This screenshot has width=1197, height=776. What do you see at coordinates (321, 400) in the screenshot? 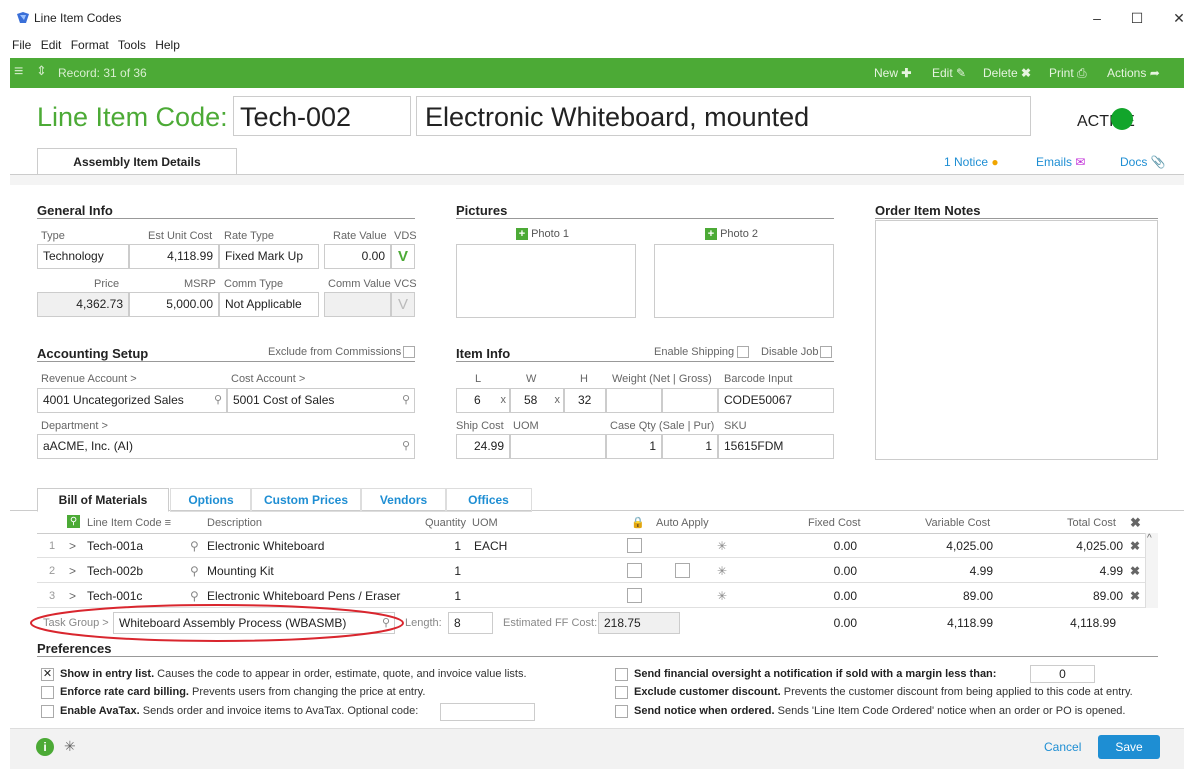
I see `cost-account-field: 5001 Cost of Sales ⚲` at bounding box center [321, 400].